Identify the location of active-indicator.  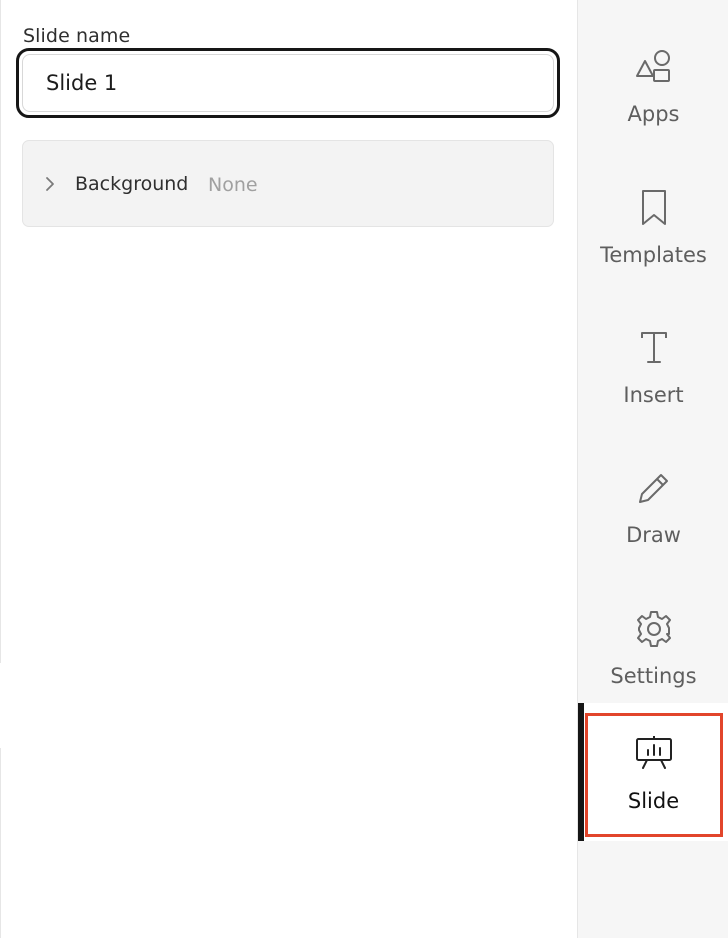
(581, 772).